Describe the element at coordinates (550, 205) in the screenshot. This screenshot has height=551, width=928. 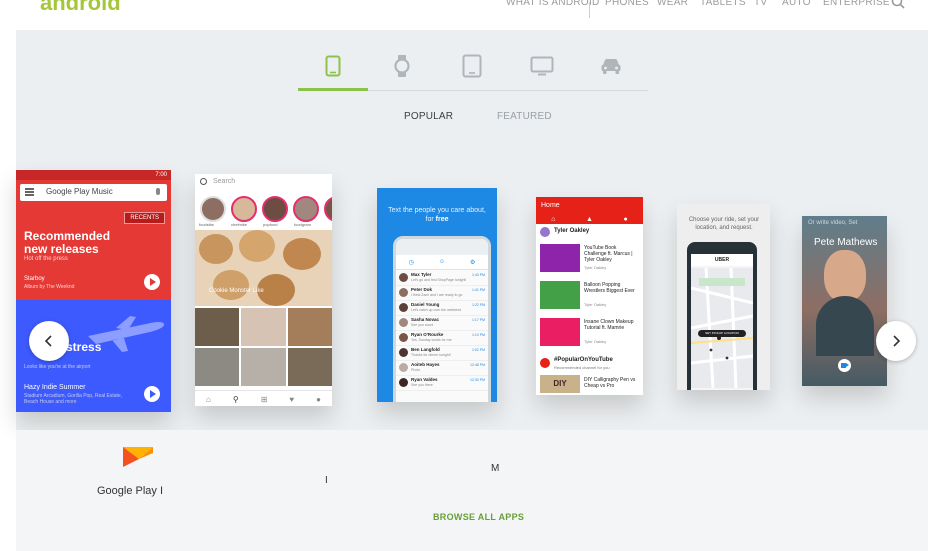
I see `page-title: Home` at that location.